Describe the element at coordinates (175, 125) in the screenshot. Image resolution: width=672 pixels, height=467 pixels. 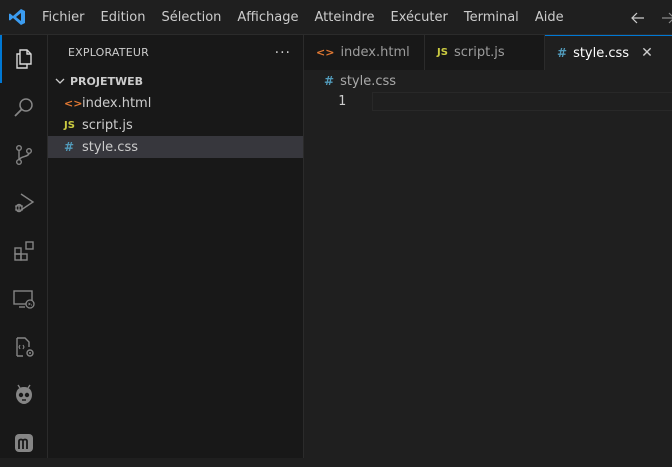
I see `file-script-js: JS script.js` at that location.